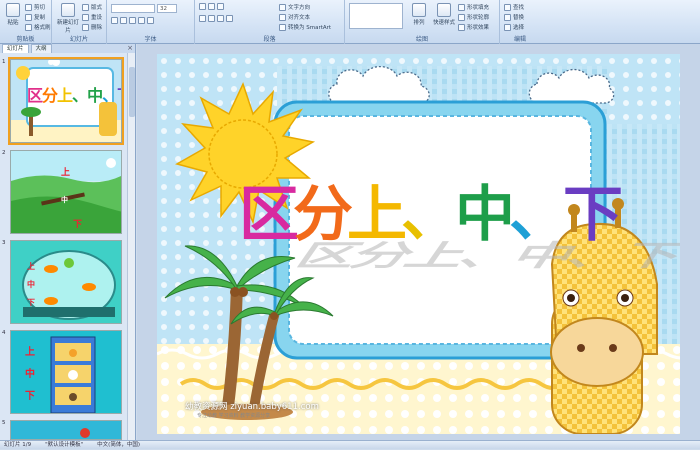 This screenshot has width=700, height=450. I want to click on thumb4-bottom: 下, so click(30, 396).